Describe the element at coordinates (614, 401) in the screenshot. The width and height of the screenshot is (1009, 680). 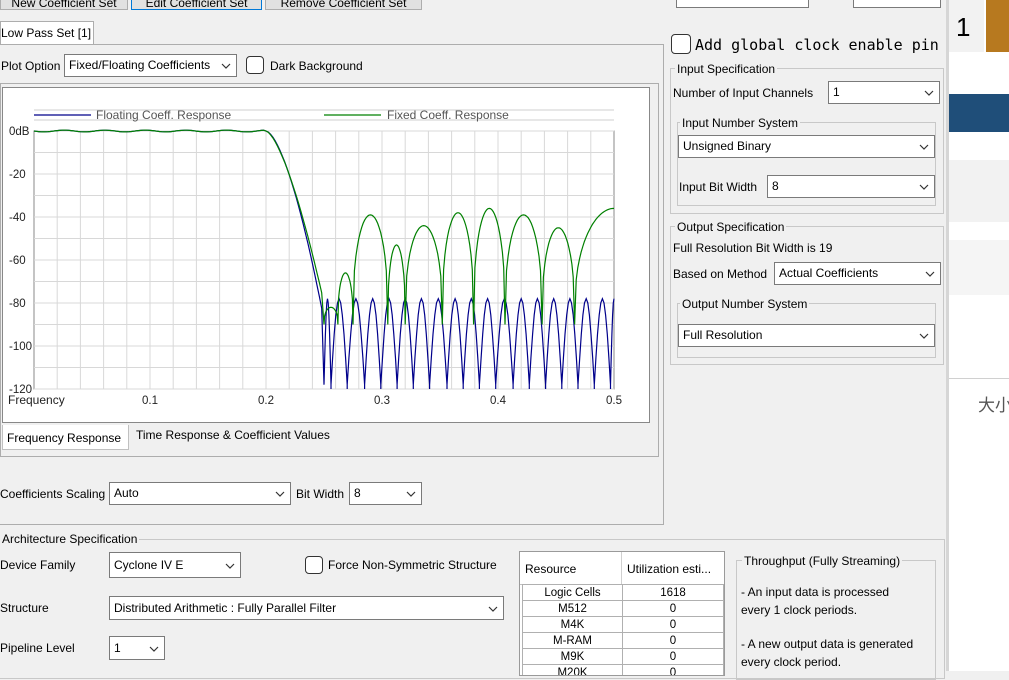
I see `x-tick-label: 0.5` at that location.